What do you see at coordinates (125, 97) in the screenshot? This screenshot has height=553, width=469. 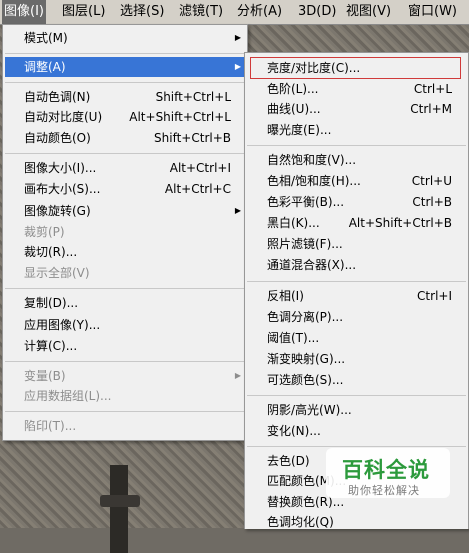 I see `menu-item-auto-tone: 自动色调(N) Shift+Ctrl+L` at bounding box center [125, 97].